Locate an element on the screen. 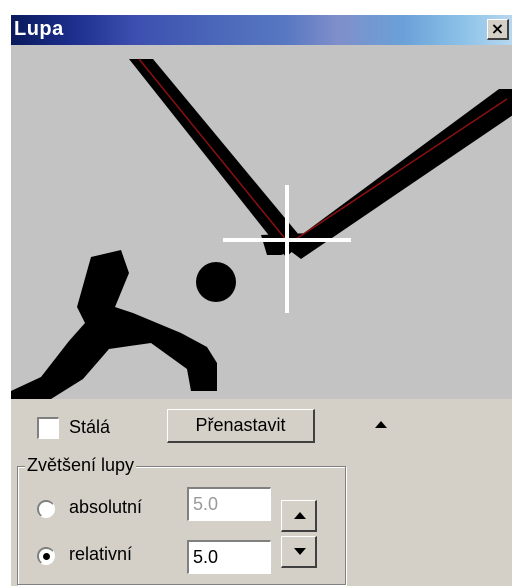 This screenshot has width=512, height=586. zoom-spin-down-button is located at coordinates (299, 552).